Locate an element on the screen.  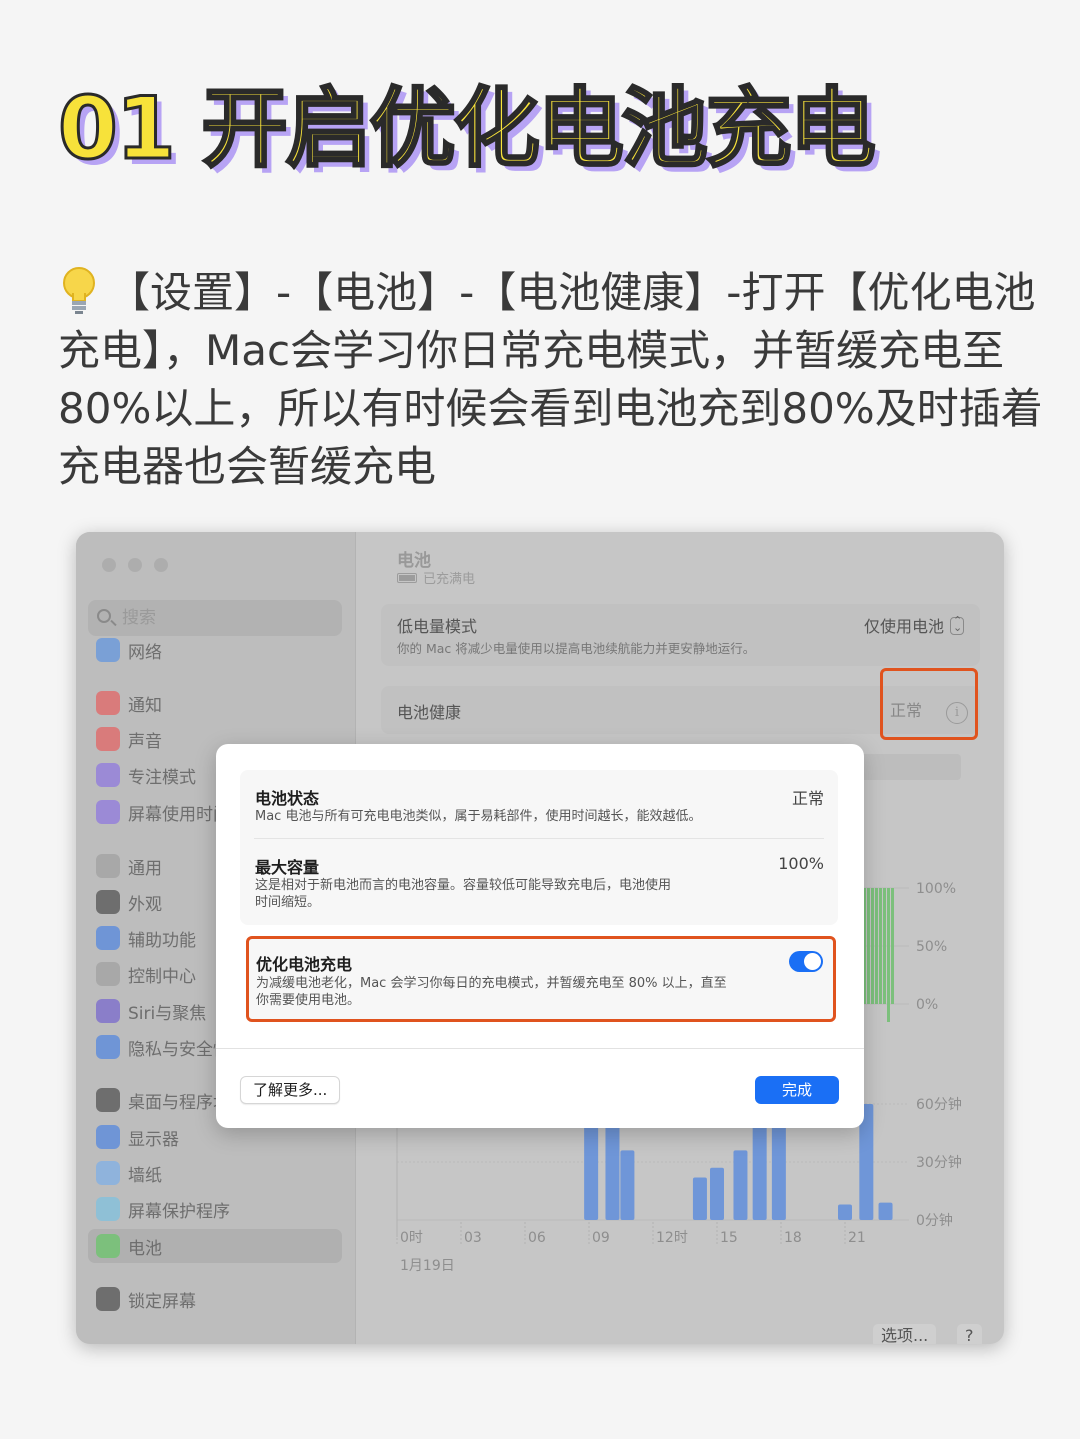
sidebar-item-label: 网络 is located at coordinates (145, 652).